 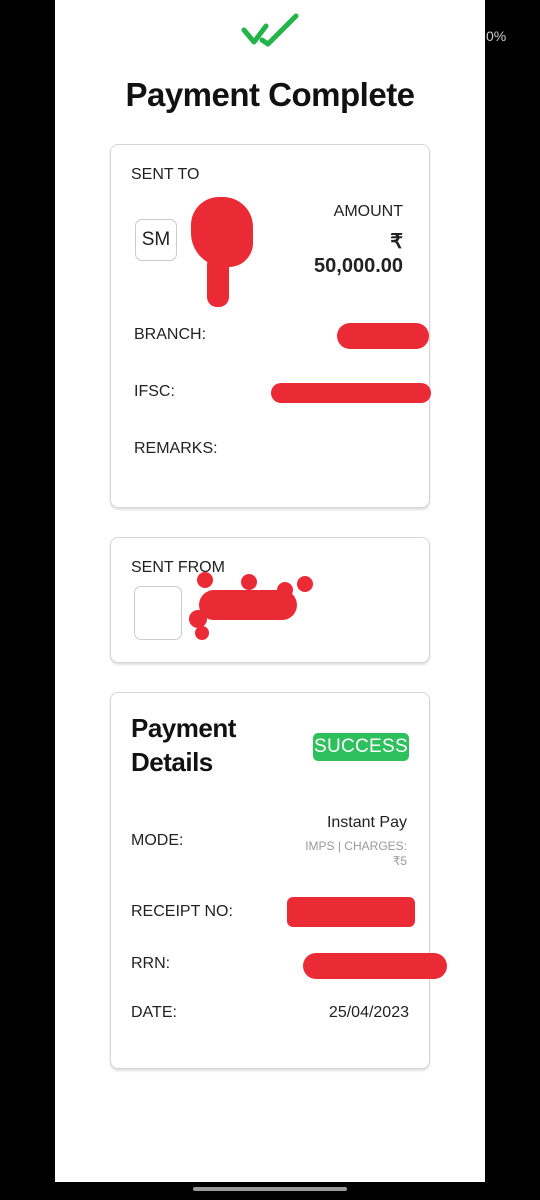 I want to click on branch-label: BRANCH:, so click(x=170, y=334).